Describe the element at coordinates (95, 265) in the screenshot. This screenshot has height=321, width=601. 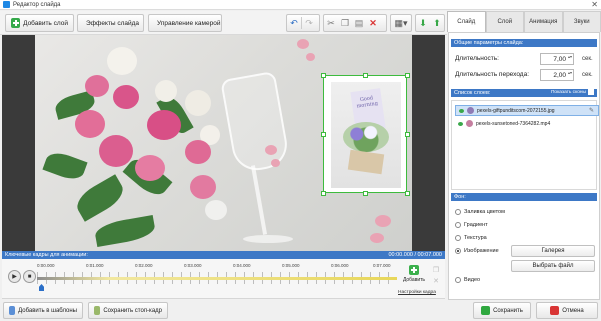
I see `tick-label: 0:01.000` at that location.